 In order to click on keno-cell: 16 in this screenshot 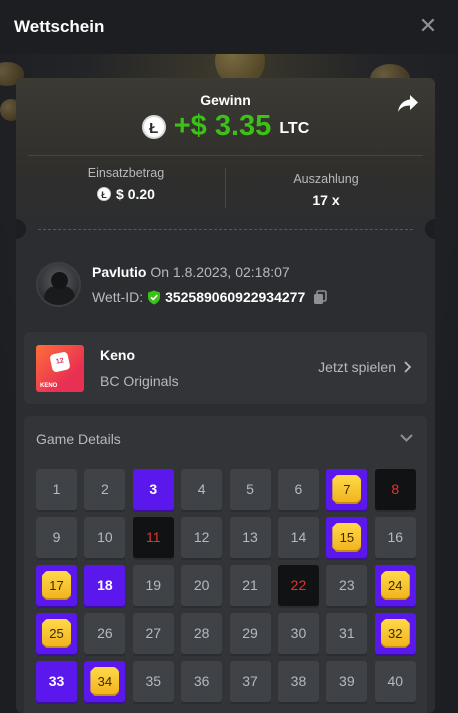, I will do `click(395, 537)`.